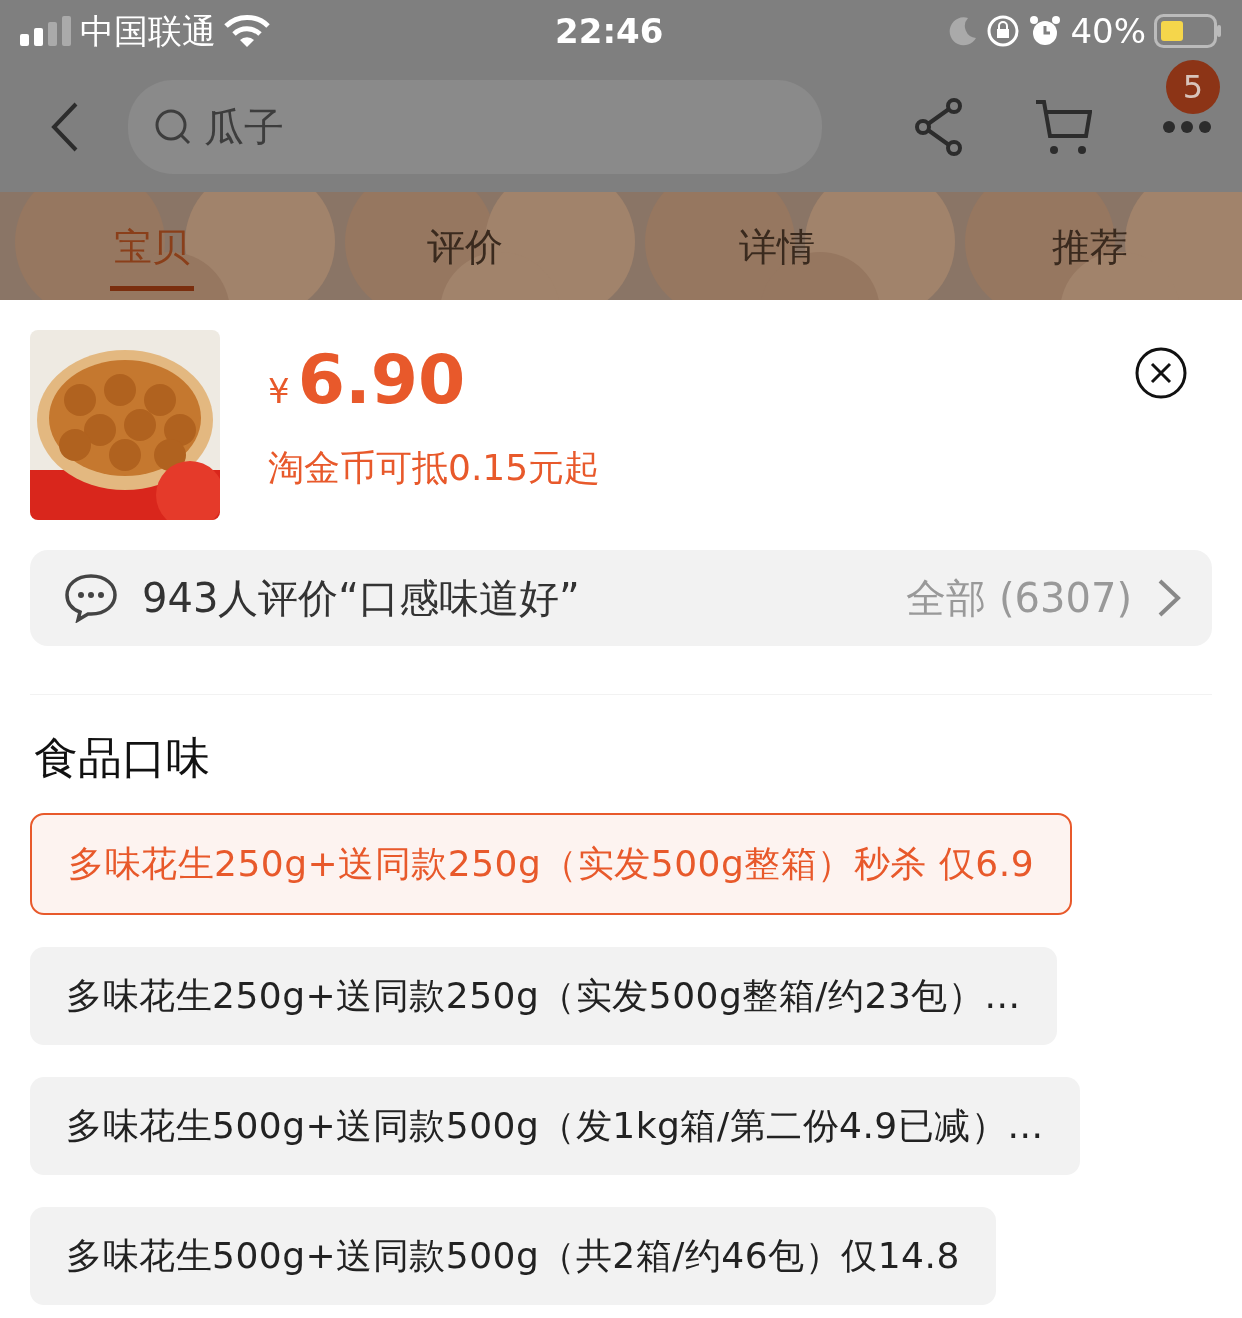  What do you see at coordinates (464, 246) in the screenshot?
I see `tab: 评价` at bounding box center [464, 246].